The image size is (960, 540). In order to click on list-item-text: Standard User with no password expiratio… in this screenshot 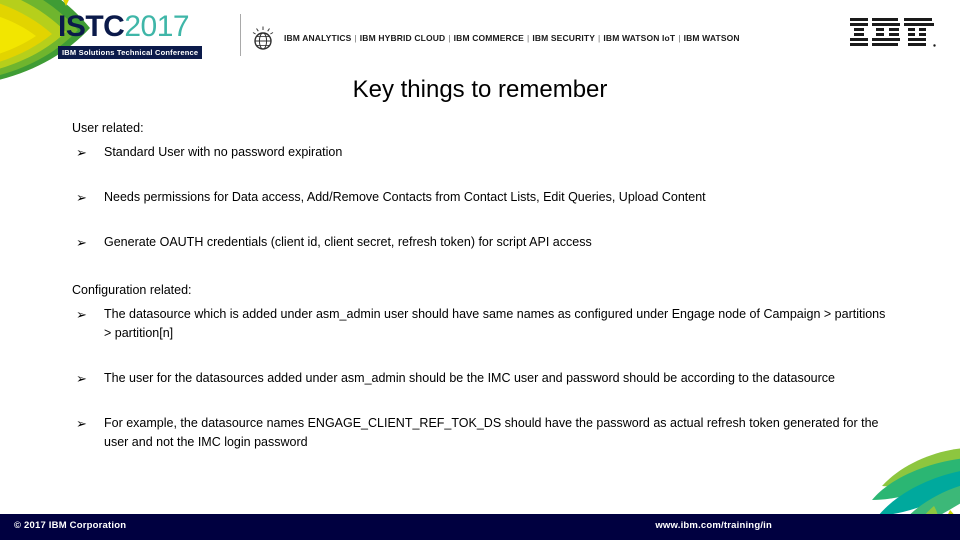, I will do `click(223, 152)`.